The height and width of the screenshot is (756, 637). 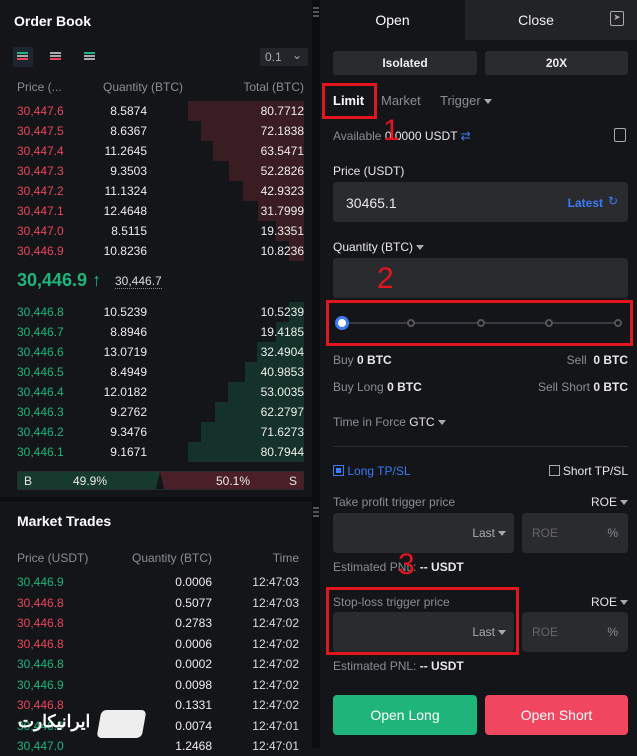 What do you see at coordinates (292, 481) in the screenshot?
I see `sell-label: S` at bounding box center [292, 481].